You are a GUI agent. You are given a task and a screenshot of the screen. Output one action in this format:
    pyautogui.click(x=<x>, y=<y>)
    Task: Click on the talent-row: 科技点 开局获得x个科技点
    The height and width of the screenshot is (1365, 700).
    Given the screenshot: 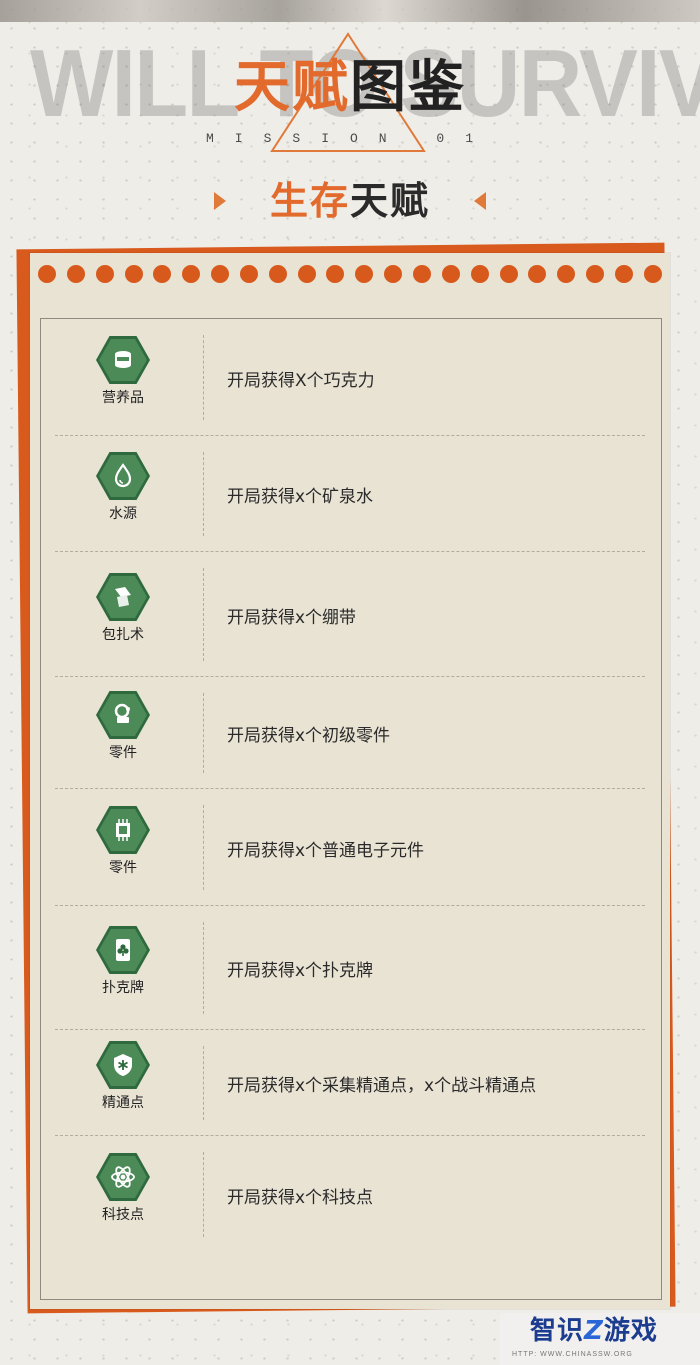 What is the action you would take?
    pyautogui.click(x=350, y=1194)
    